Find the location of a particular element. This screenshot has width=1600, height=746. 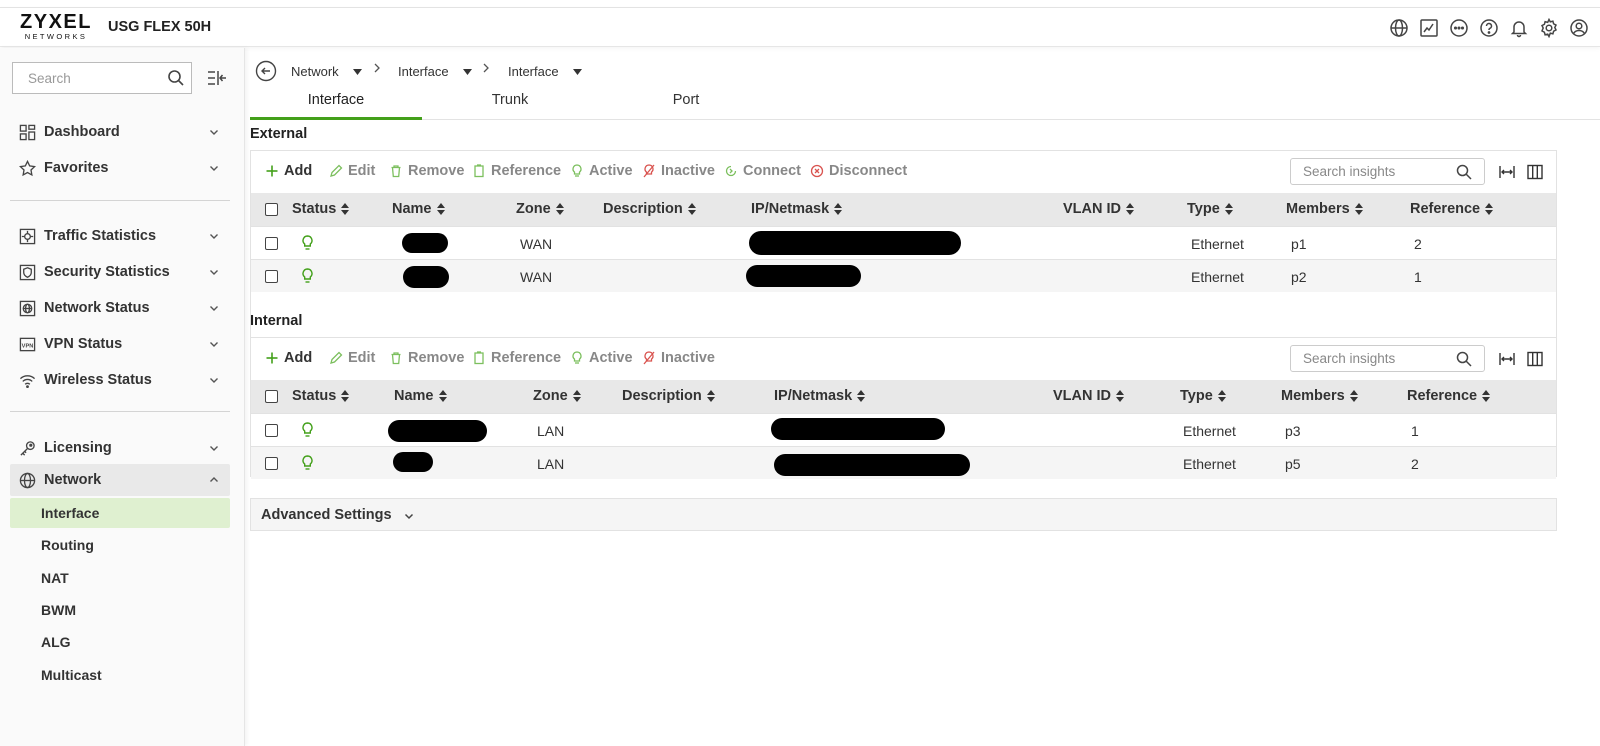

sidebar-subitem-routing: Routing is located at coordinates (120, 545).